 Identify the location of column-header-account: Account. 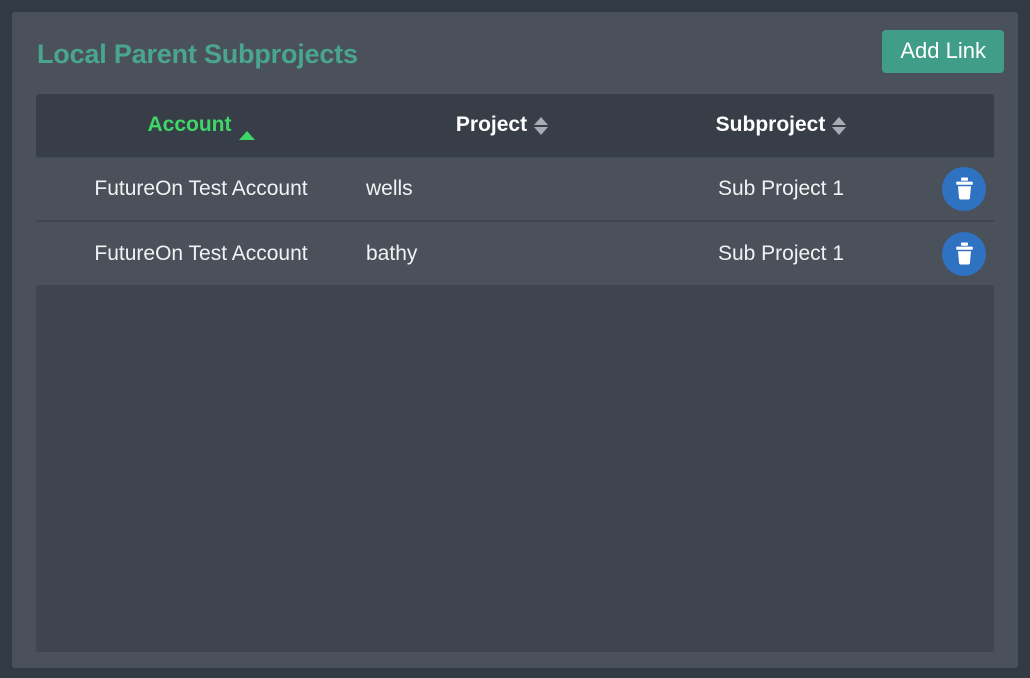
(201, 126).